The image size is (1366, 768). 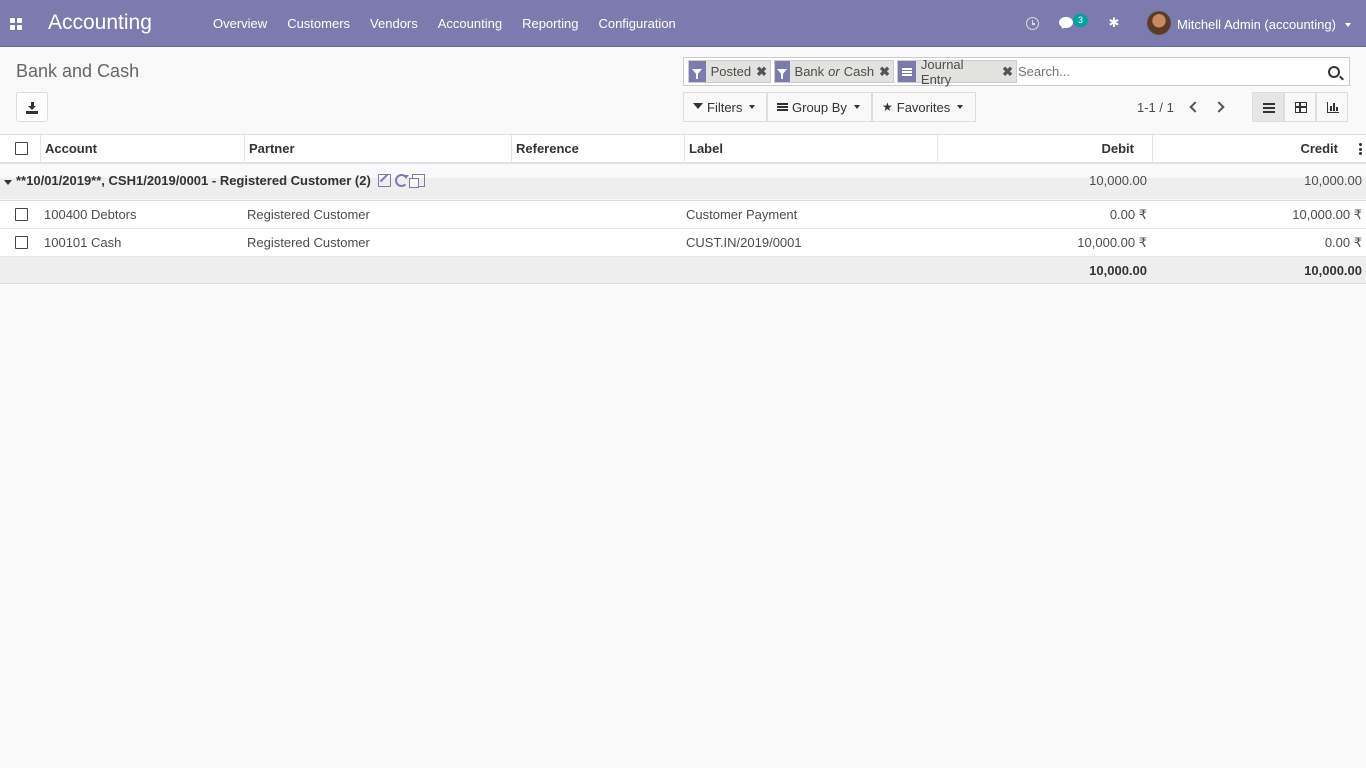 I want to click on column-reference: Reference, so click(x=597, y=149).